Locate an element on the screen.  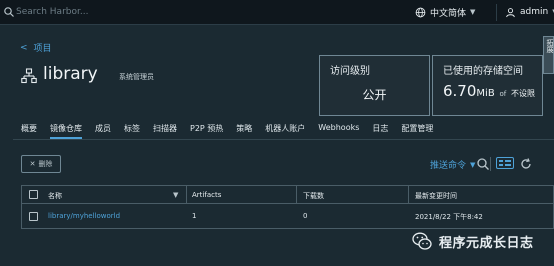
view-toggle-icon is located at coordinates (505, 163).